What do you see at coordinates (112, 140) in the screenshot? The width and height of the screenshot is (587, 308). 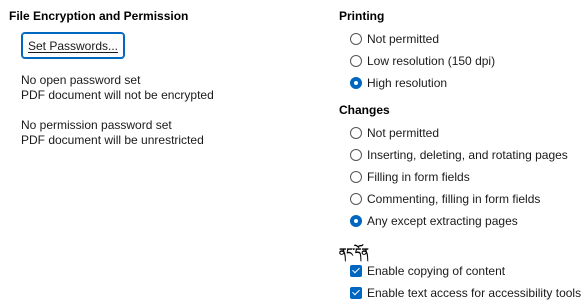 I see `restriction-status: PDF document will be unrestricted` at bounding box center [112, 140].